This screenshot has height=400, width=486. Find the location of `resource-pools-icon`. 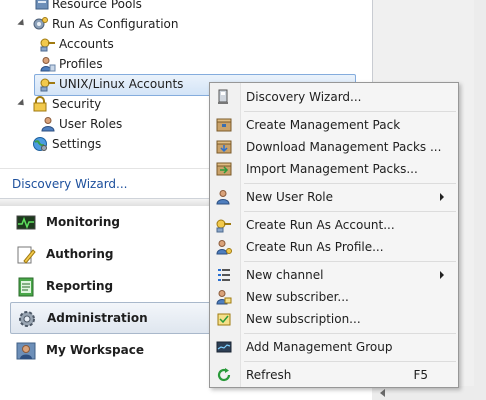

resource-pools-icon is located at coordinates (42, 5).